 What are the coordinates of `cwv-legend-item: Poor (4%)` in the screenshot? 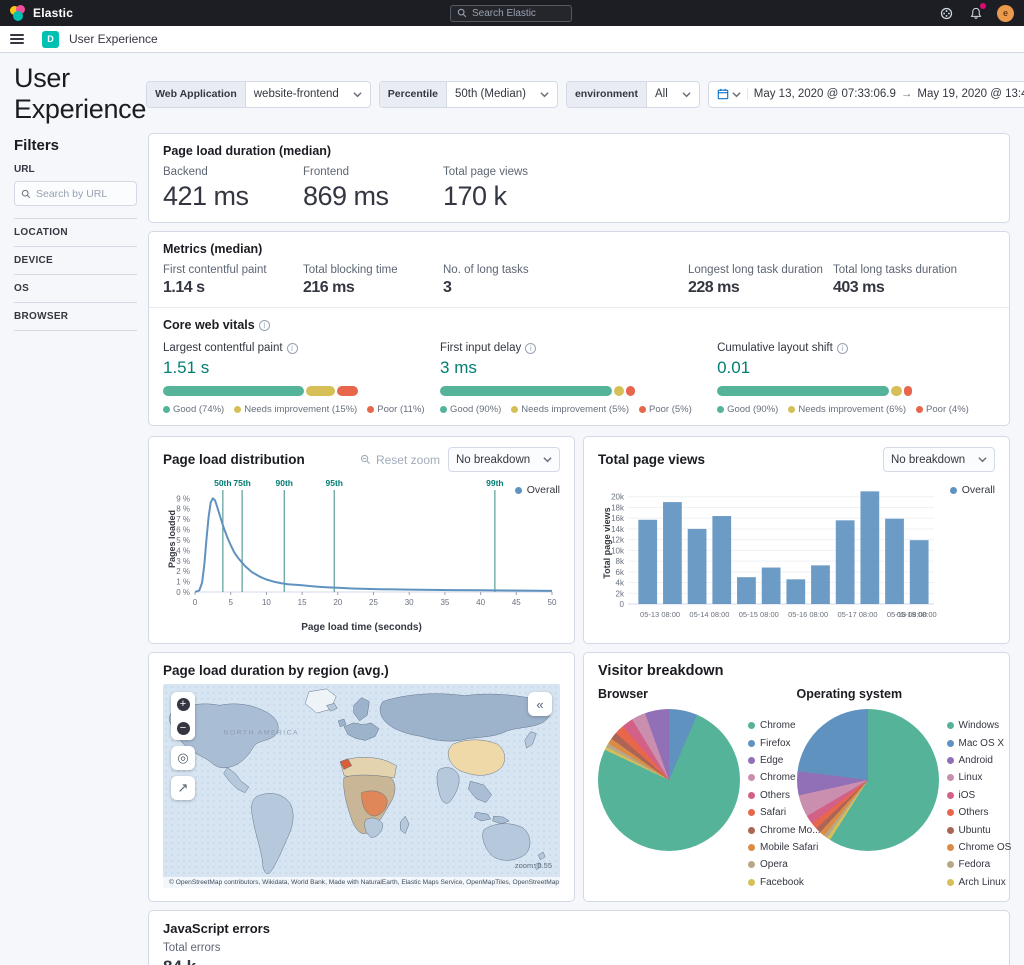 It's located at (942, 409).